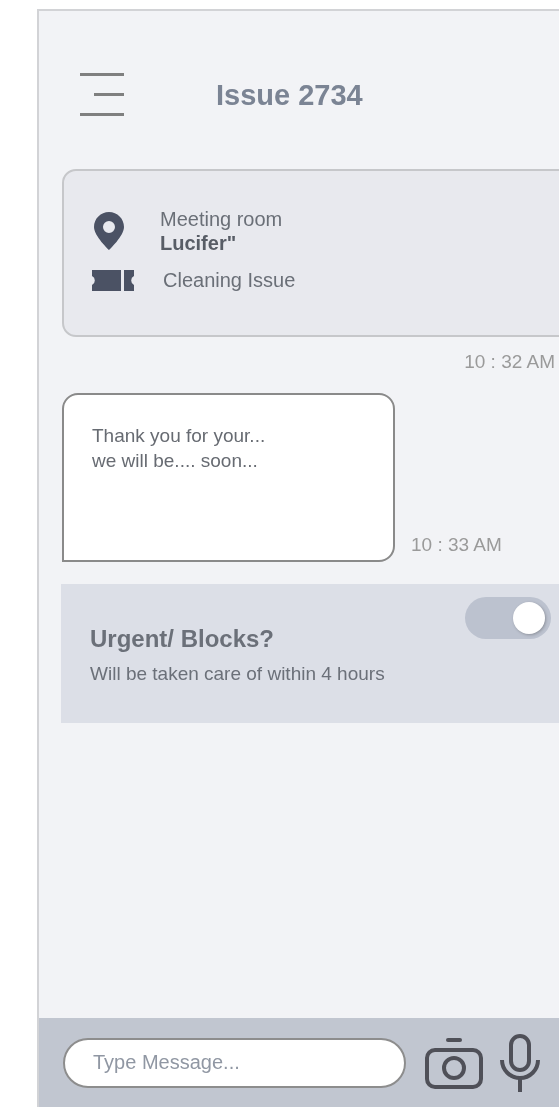 The height and width of the screenshot is (1107, 559). Describe the element at coordinates (103, 95) in the screenshot. I see `menu-icon` at that location.